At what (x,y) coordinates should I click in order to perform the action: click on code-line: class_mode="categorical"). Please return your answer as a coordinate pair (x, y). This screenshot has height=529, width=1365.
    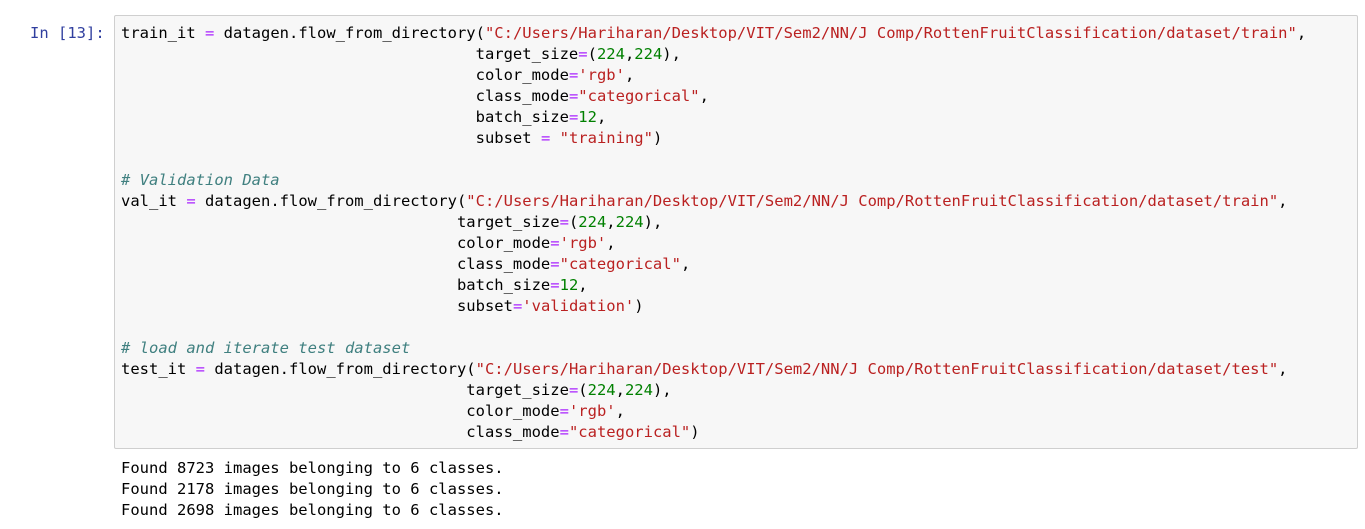
    Looking at the image, I should click on (713, 432).